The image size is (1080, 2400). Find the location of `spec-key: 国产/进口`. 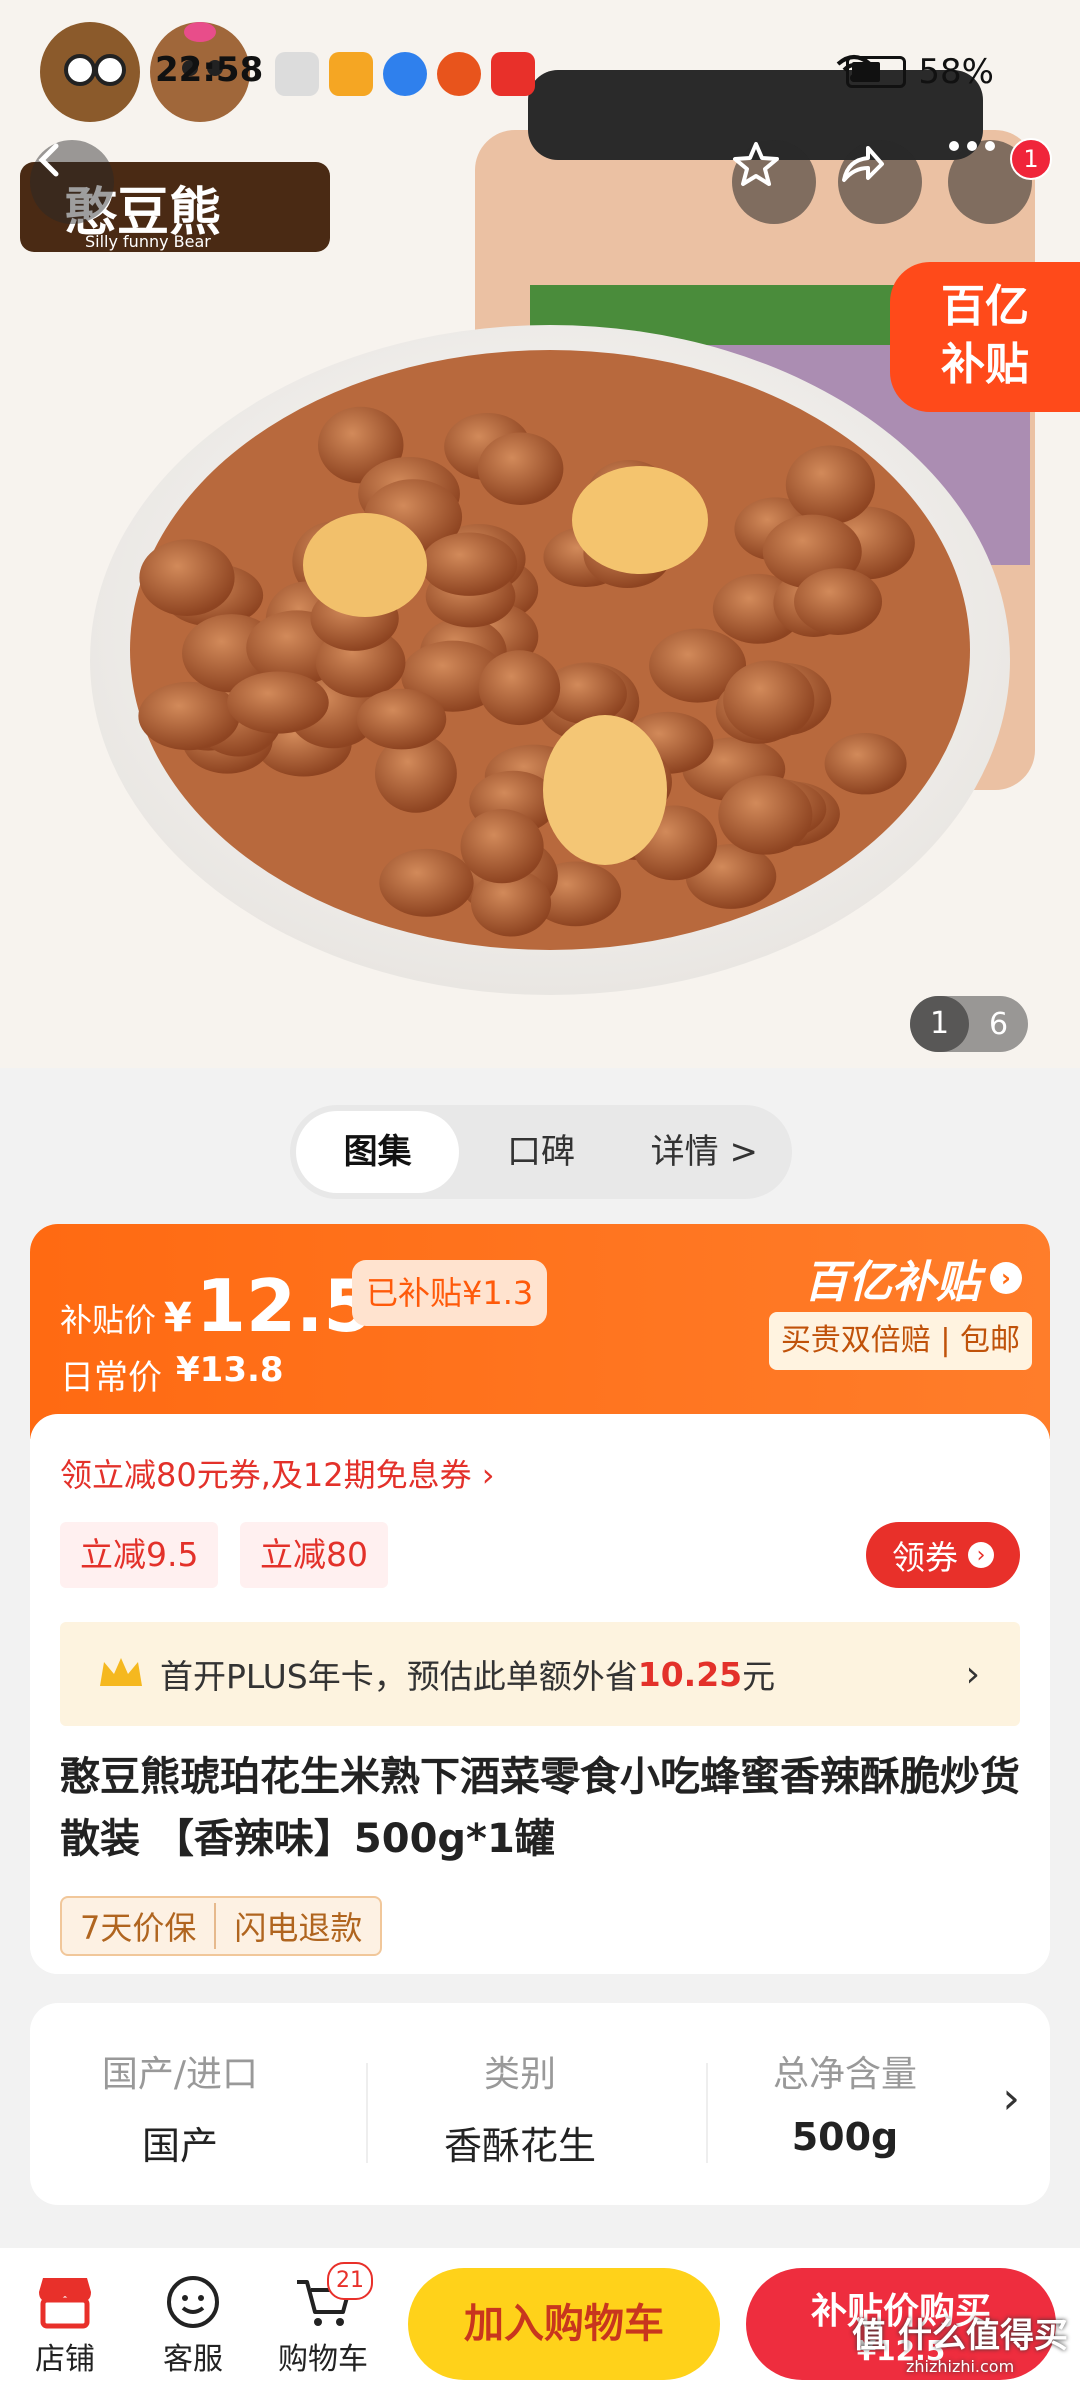

spec-key: 国产/进口 is located at coordinates (180, 2074).